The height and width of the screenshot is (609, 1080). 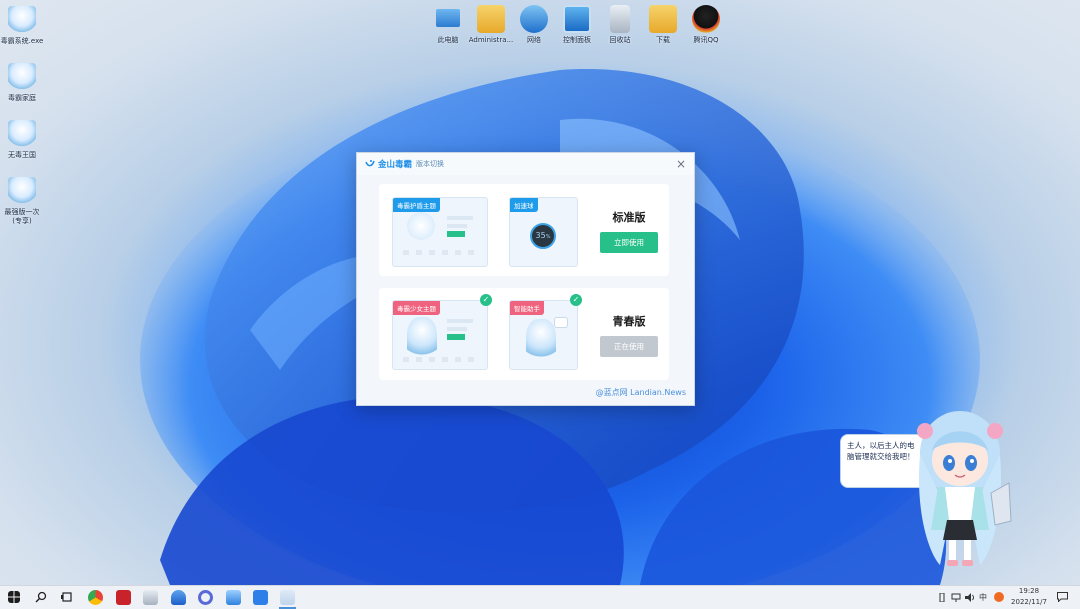 I want to click on shield-theme-preview: 毒霸护盾主题, so click(x=440, y=232).